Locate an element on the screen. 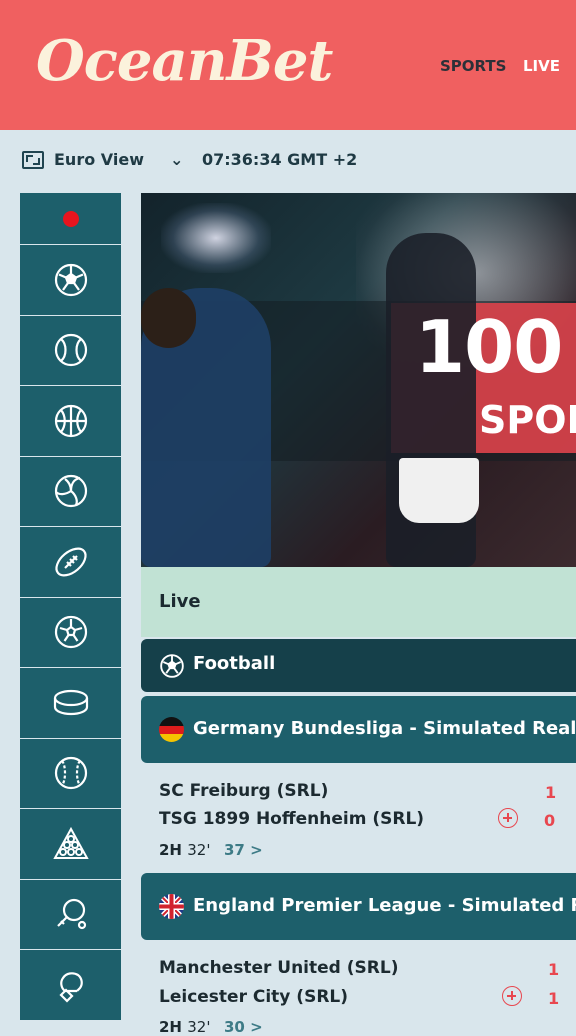  sports-sidebar is located at coordinates (70, 607).